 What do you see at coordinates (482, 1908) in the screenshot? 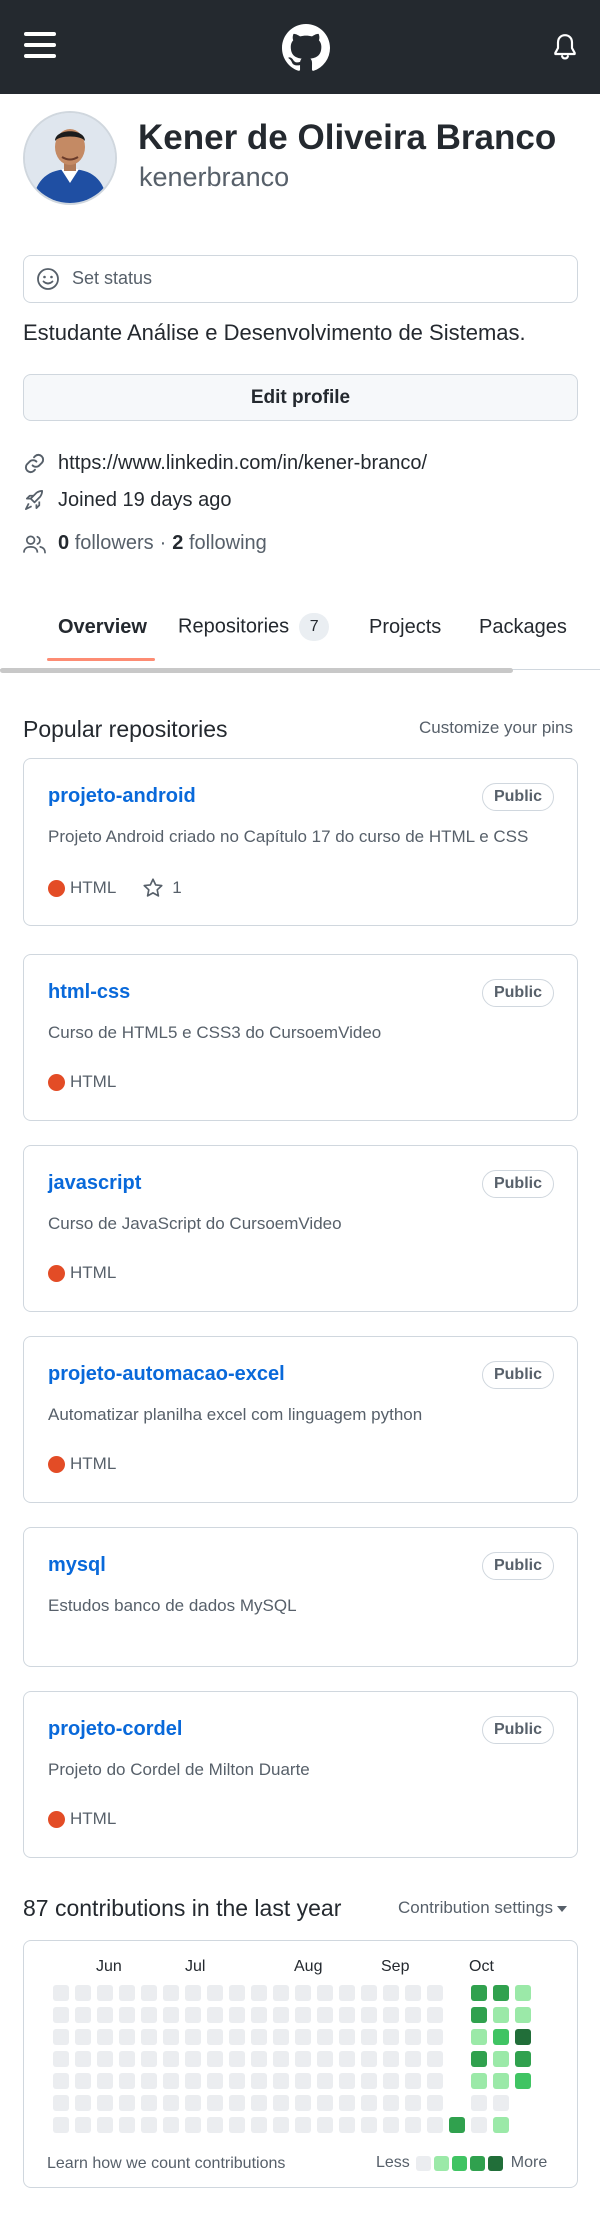
I see `contribution-settings-dropdown: Contribution settings` at bounding box center [482, 1908].